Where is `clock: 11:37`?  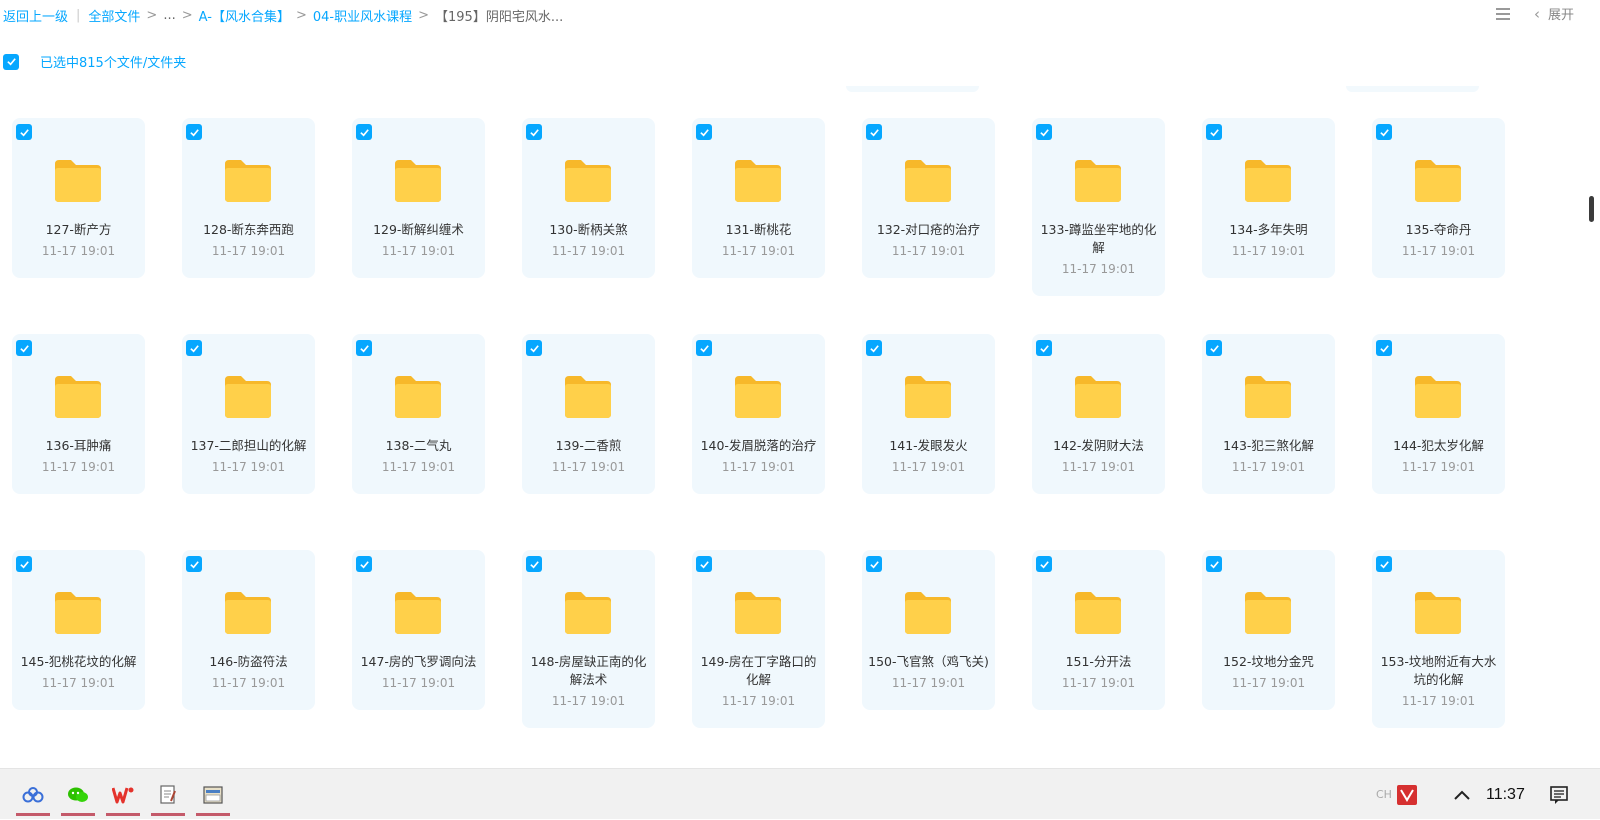 clock: 11:37 is located at coordinates (1505, 795).